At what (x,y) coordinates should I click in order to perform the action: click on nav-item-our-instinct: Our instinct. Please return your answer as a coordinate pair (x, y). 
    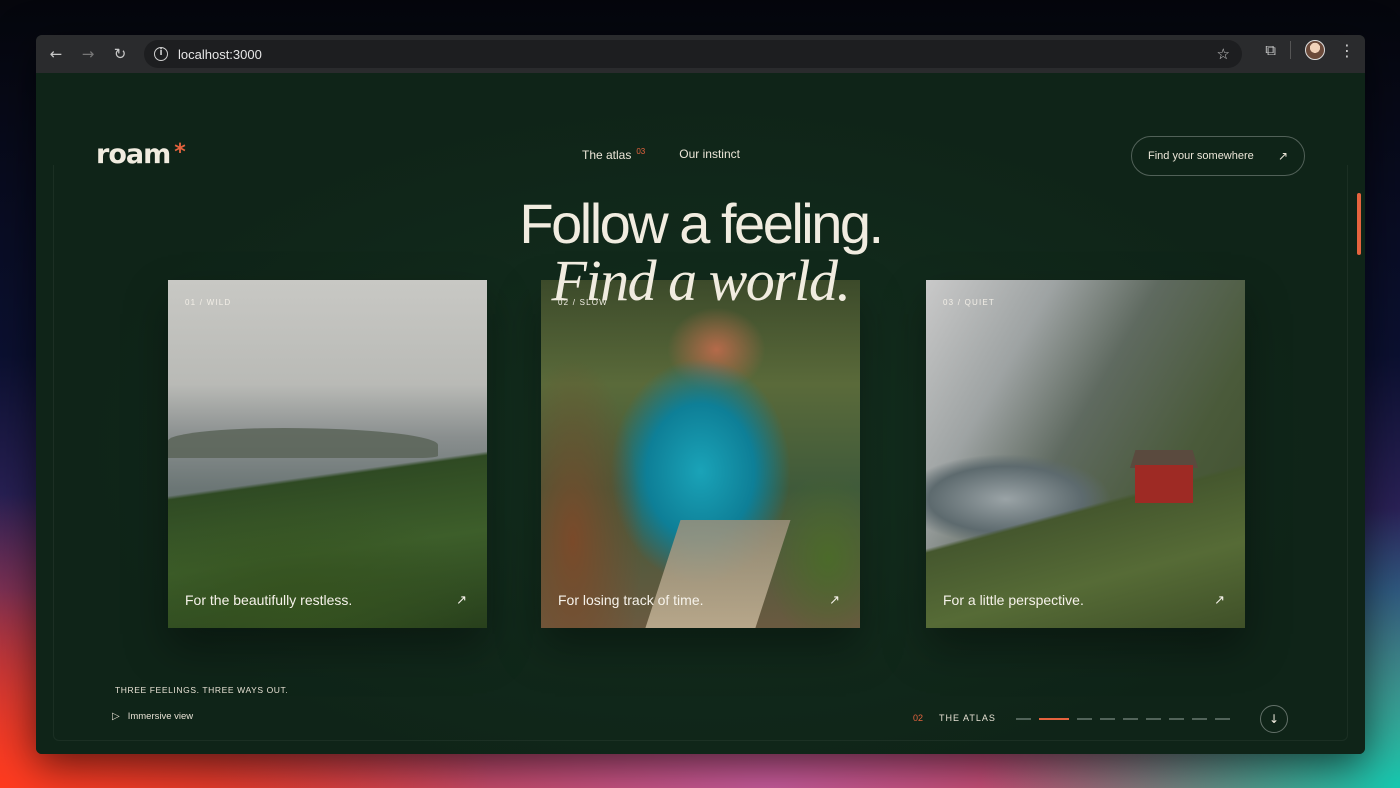
    Looking at the image, I should click on (709, 154).